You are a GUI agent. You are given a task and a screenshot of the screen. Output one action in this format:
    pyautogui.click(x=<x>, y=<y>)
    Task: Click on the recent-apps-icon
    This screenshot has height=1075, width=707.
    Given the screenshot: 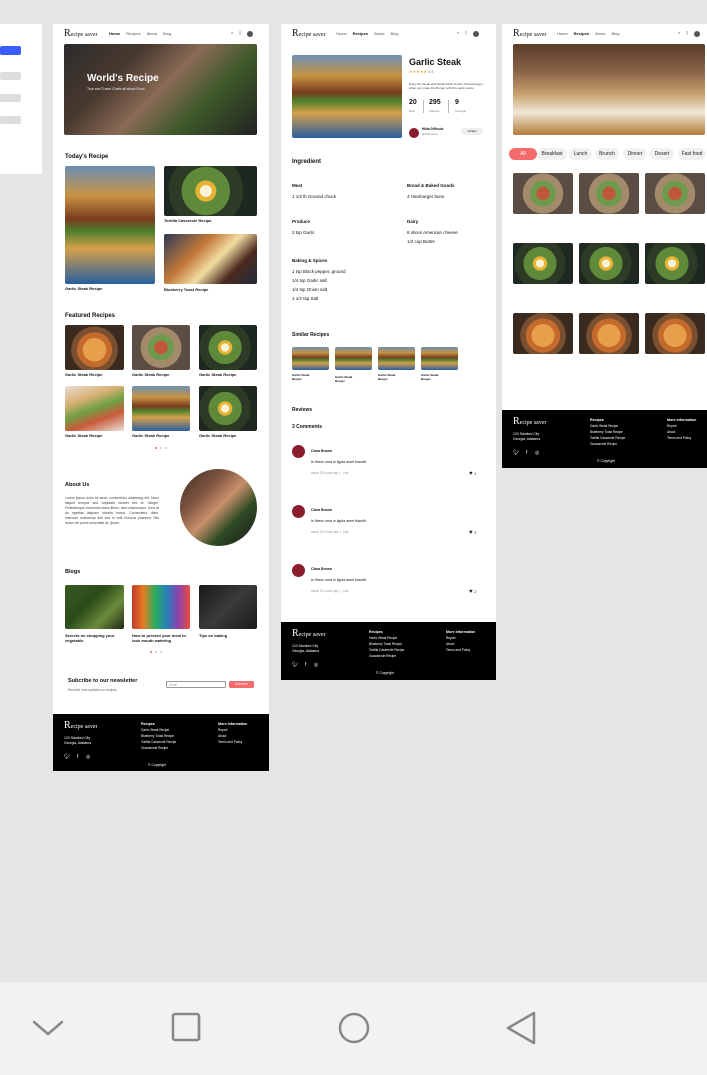 What is the action you would take?
    pyautogui.click(x=186, y=1030)
    